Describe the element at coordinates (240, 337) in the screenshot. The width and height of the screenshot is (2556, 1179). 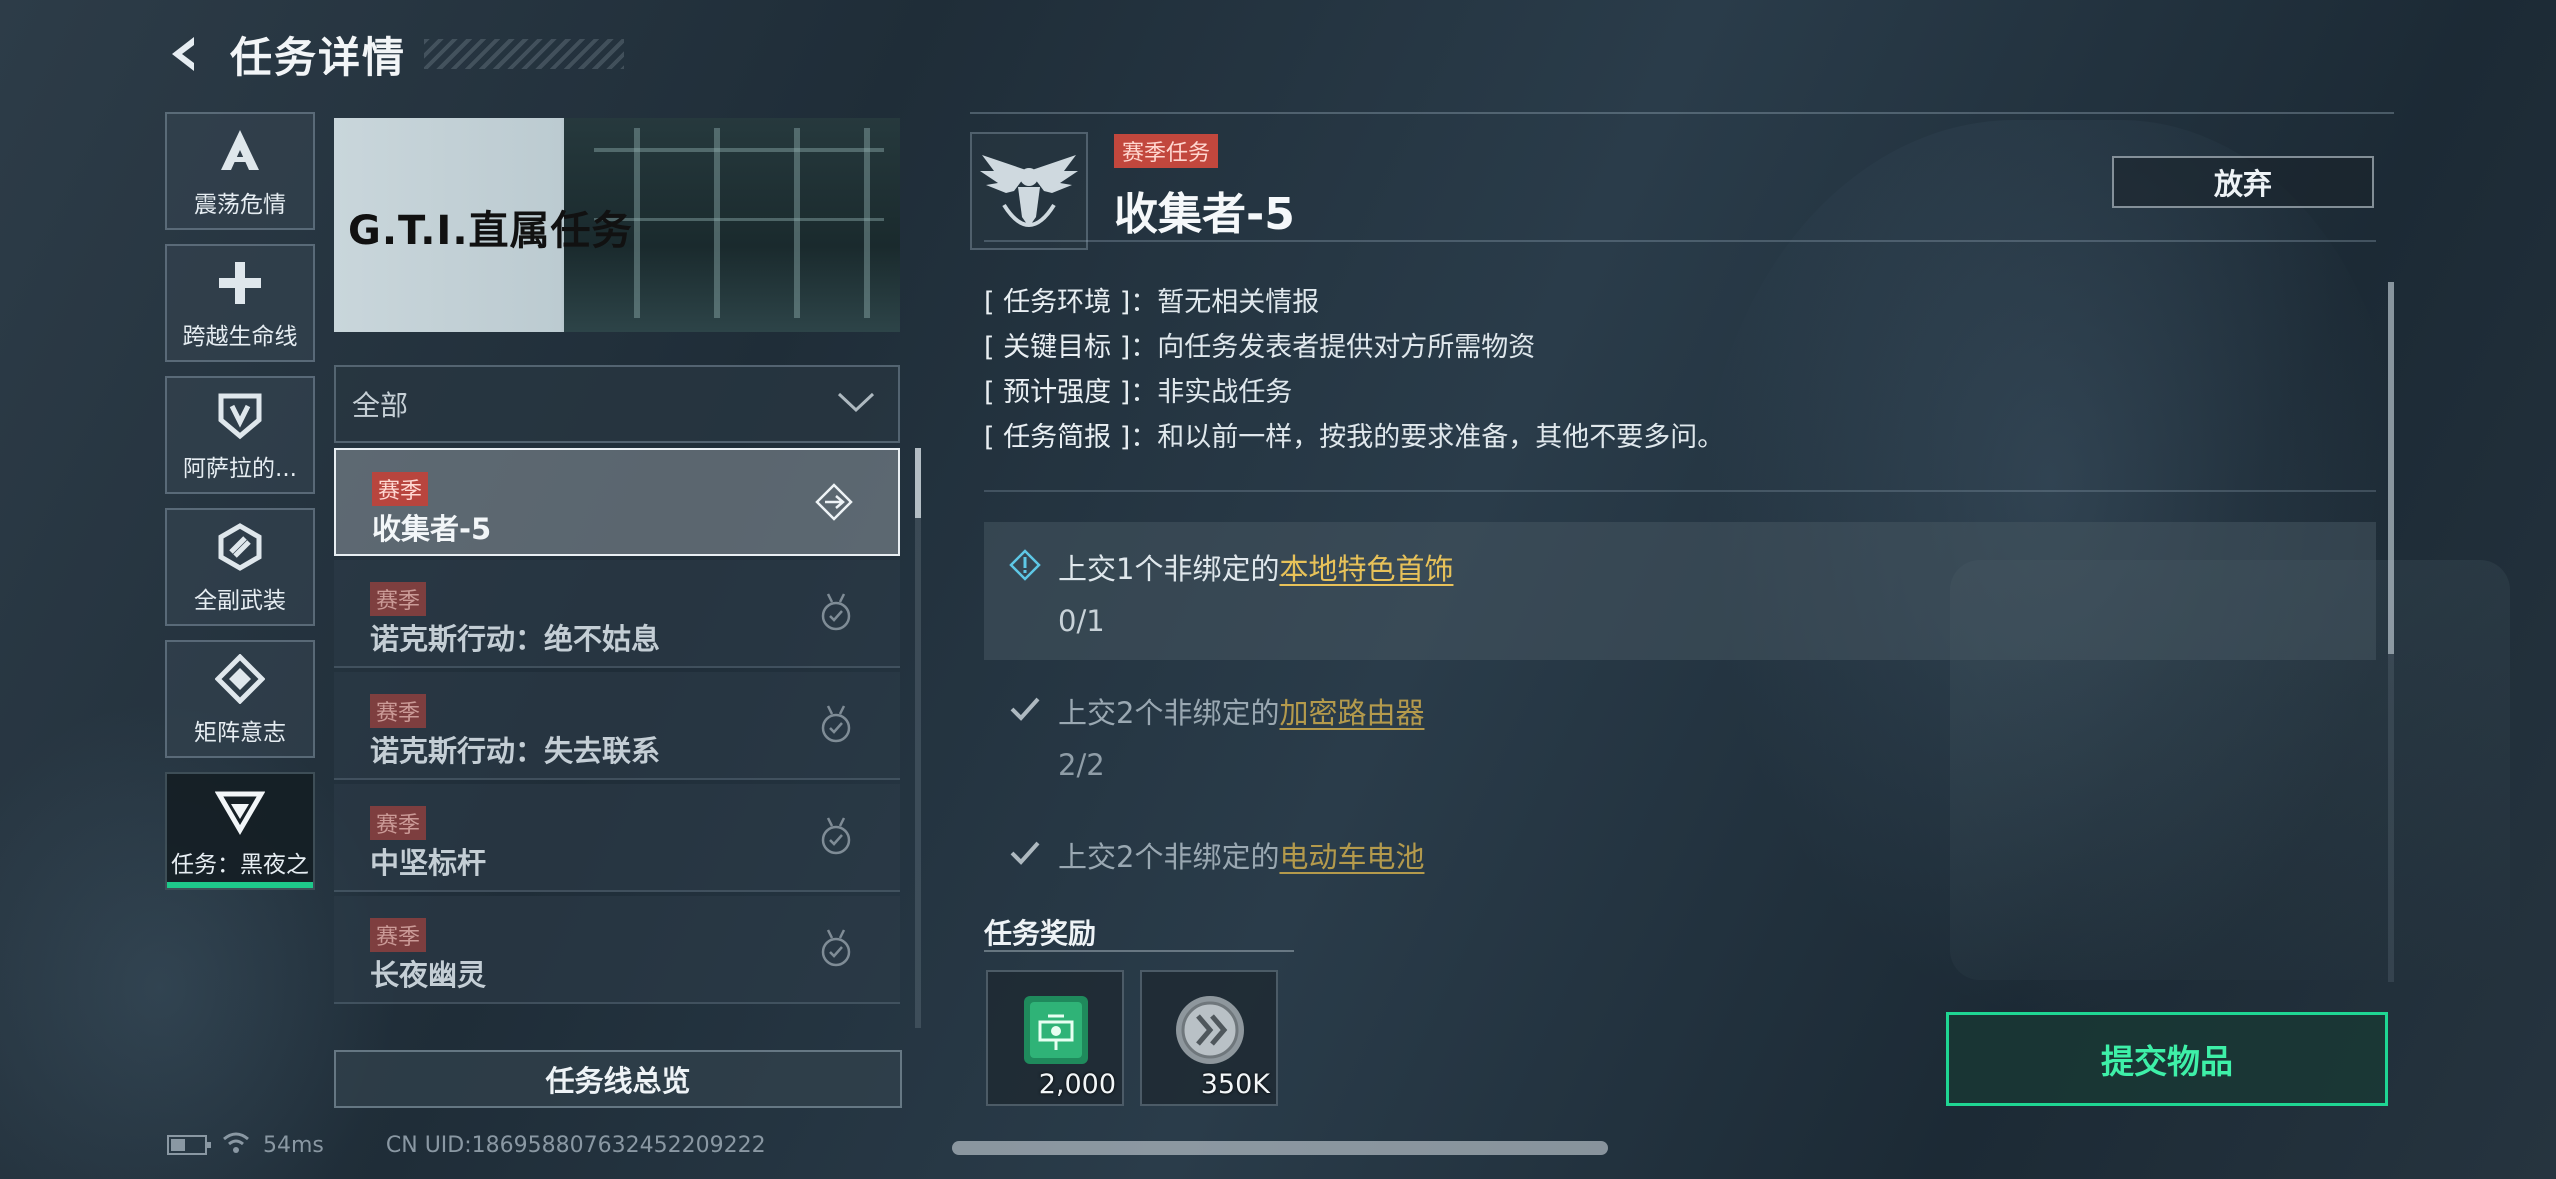
I see `category-label: 跨越生命线` at that location.